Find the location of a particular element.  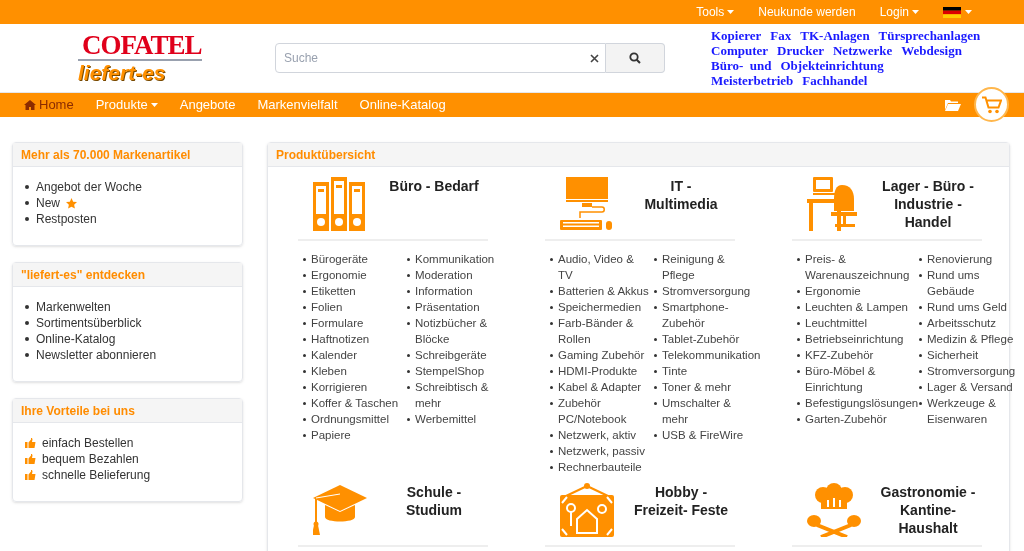

sidebar-link: einfach Bestellen is located at coordinates (88, 443).